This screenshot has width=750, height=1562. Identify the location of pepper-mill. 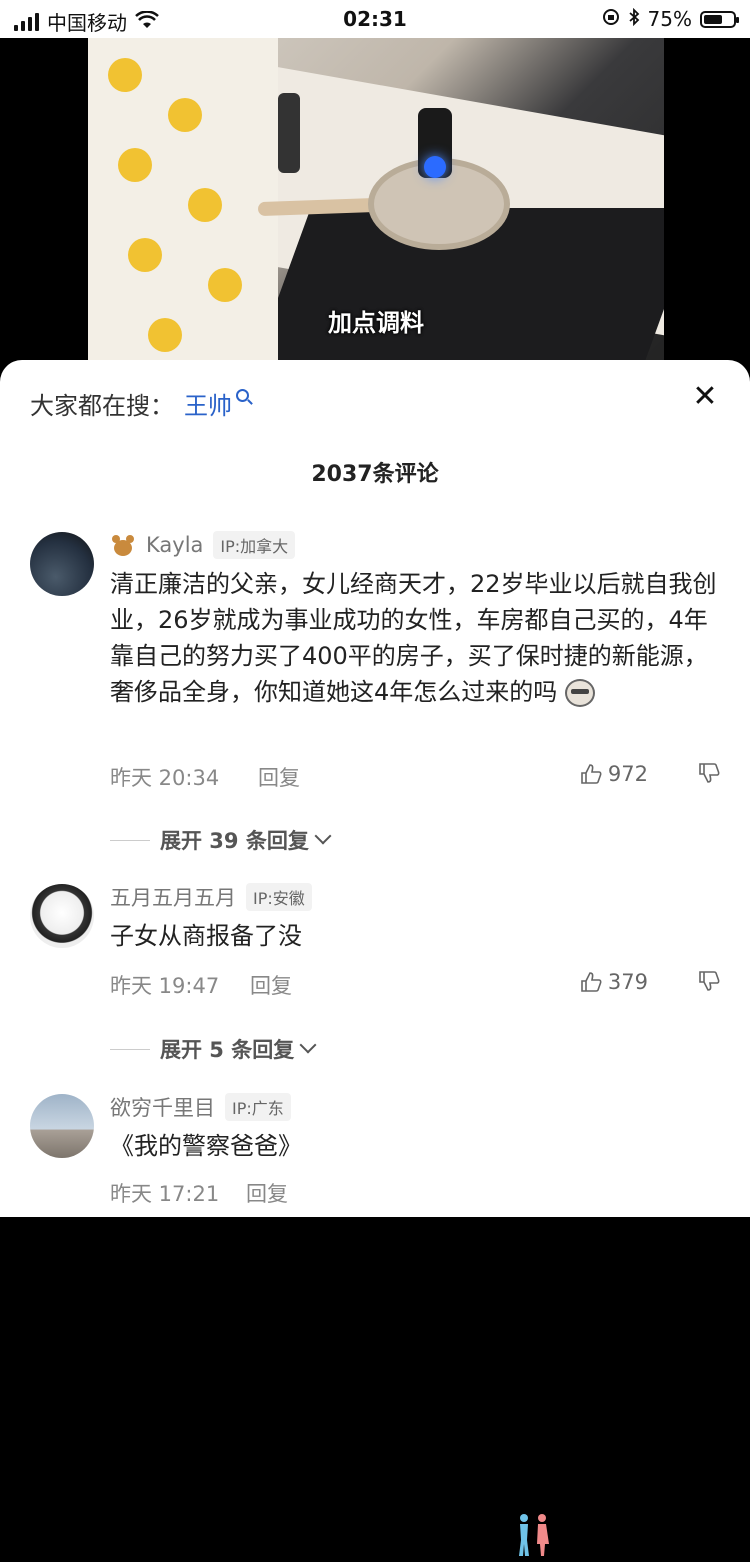
(289, 133).